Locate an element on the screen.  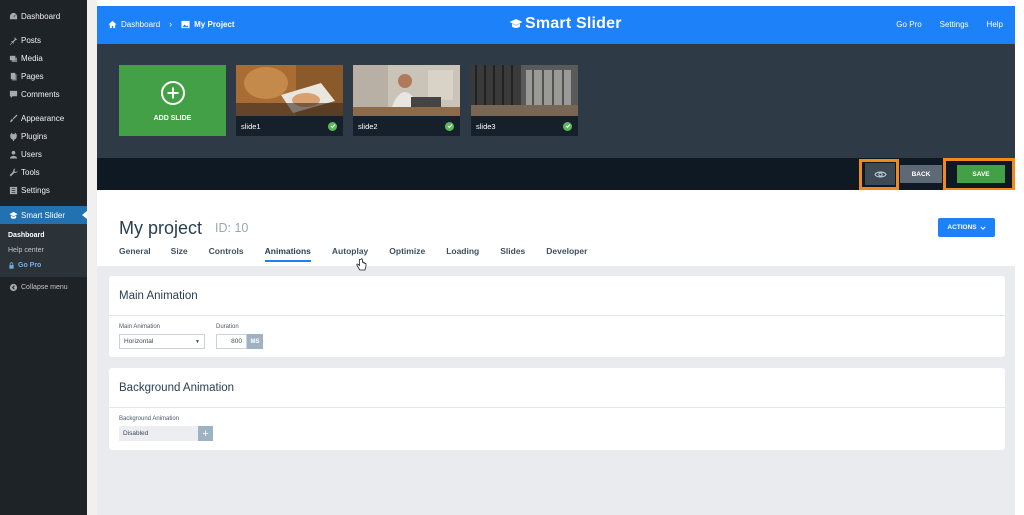
editor-toolbar: BACK SAVE is located at coordinates (556, 174).